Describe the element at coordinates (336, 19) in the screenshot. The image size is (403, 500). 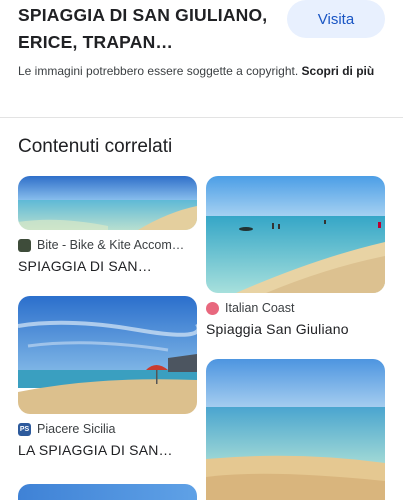
I see `visit-button: Visita` at that location.